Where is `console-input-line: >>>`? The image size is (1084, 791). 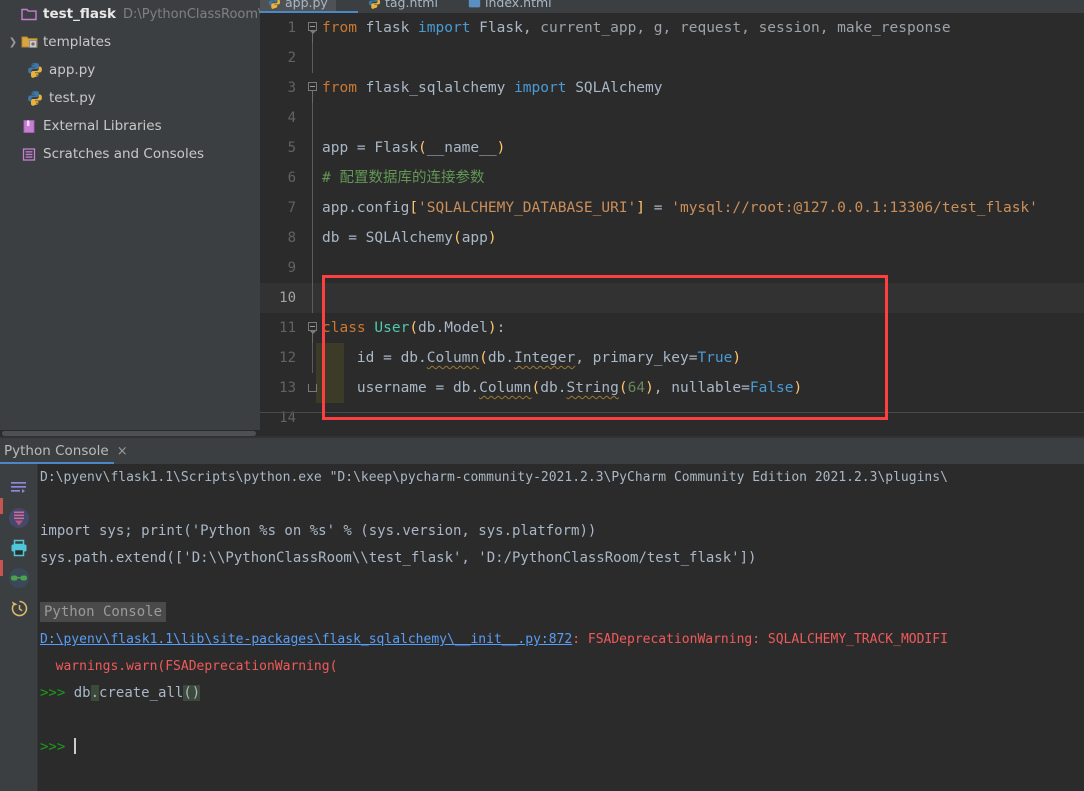 console-input-line: >>> is located at coordinates (561, 747).